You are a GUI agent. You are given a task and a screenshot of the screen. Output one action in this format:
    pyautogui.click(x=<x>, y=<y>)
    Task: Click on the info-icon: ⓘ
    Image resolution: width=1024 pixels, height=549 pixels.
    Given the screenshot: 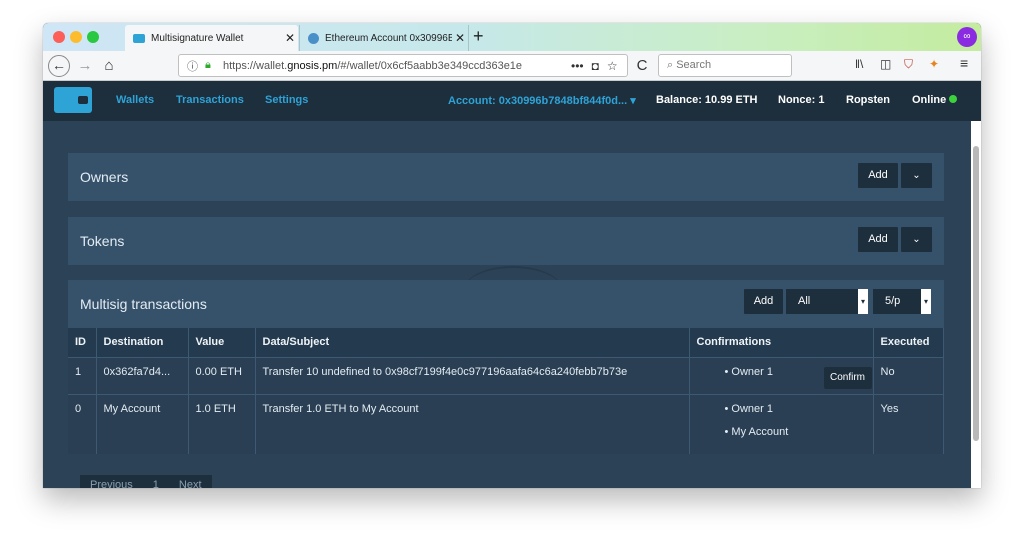 What is the action you would take?
    pyautogui.click(x=194, y=66)
    